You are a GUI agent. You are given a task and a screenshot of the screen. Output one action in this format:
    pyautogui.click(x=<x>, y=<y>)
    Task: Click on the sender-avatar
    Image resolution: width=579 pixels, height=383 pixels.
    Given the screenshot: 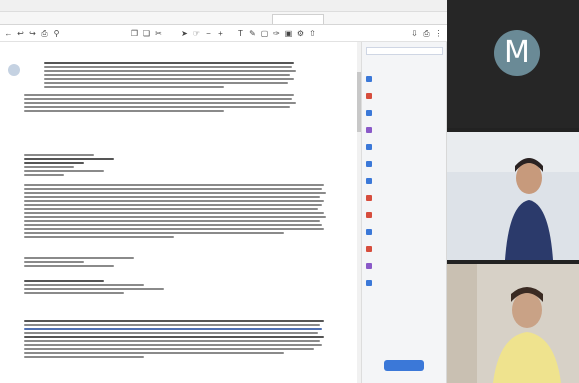 What is the action you would take?
    pyautogui.click(x=14, y=70)
    